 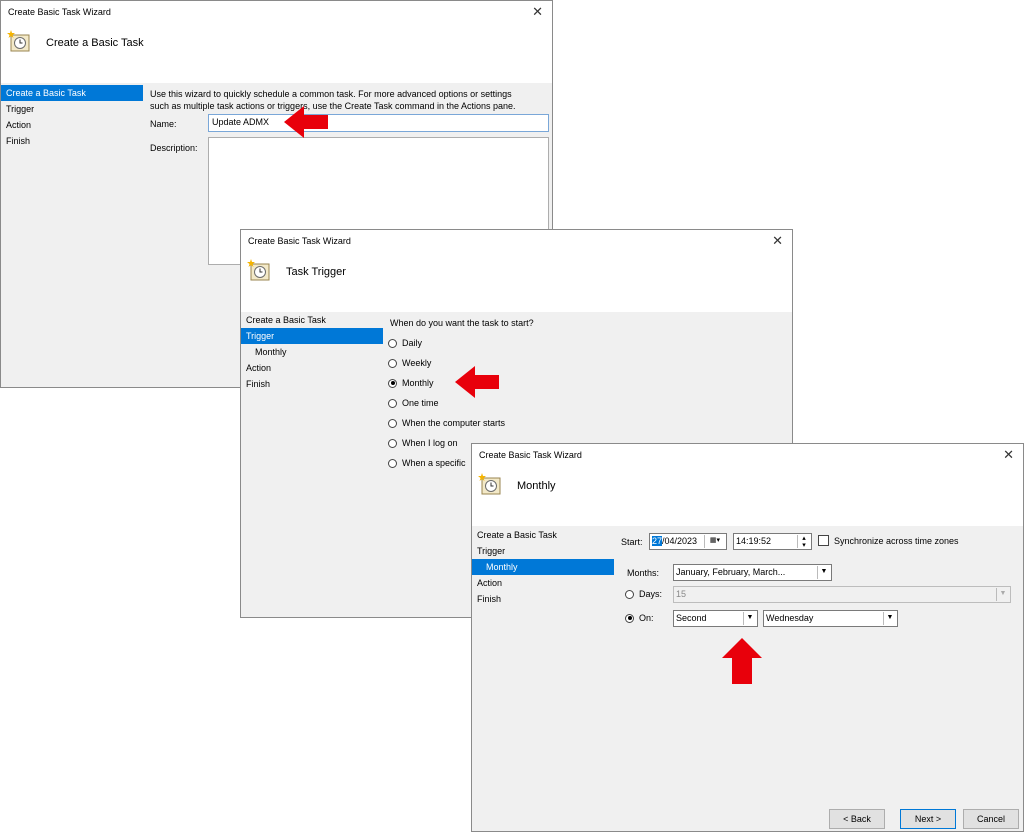 I want to click on start-date-picker: 27/04/2023 ▦▾, so click(x=688, y=541).